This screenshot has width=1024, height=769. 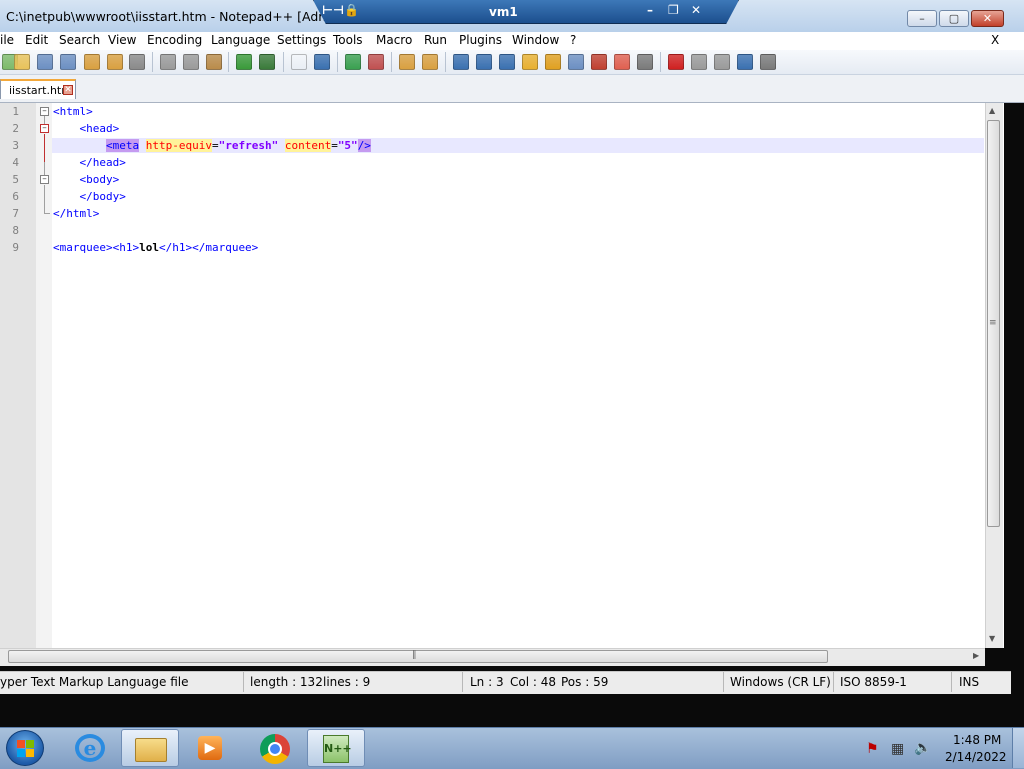 I want to click on menu-item-edit: Edit, so click(x=36, y=40).